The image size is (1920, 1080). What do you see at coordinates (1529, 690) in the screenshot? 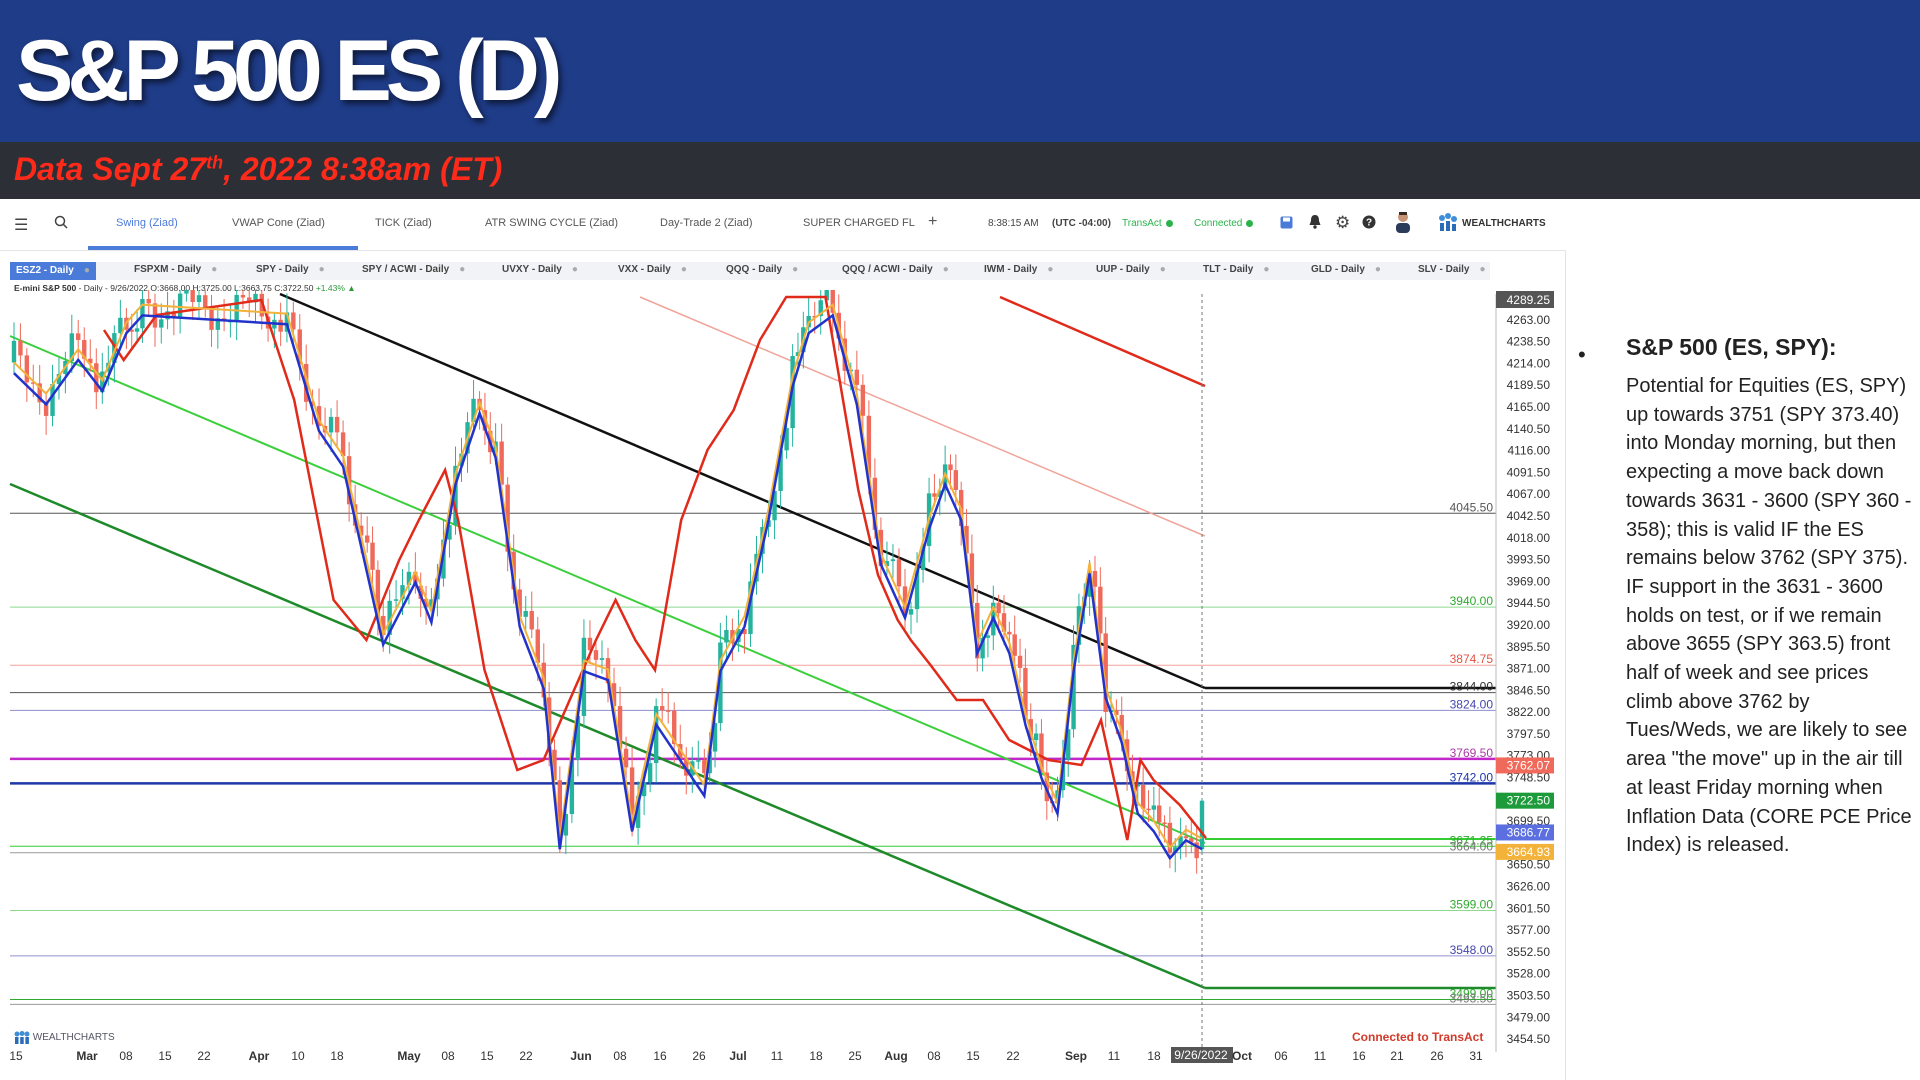
I see `y-tick-label: 3846.50` at bounding box center [1529, 690].